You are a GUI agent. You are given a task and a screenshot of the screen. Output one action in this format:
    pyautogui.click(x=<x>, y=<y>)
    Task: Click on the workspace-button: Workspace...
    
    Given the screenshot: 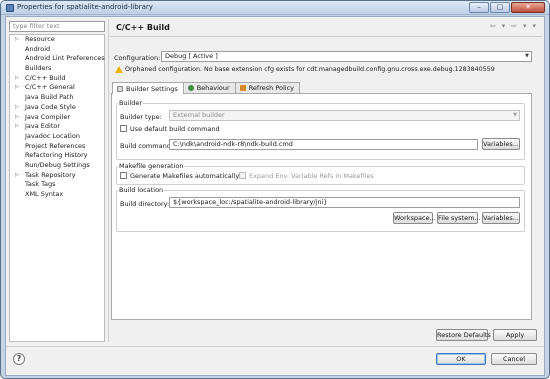 What is the action you would take?
    pyautogui.click(x=414, y=218)
    